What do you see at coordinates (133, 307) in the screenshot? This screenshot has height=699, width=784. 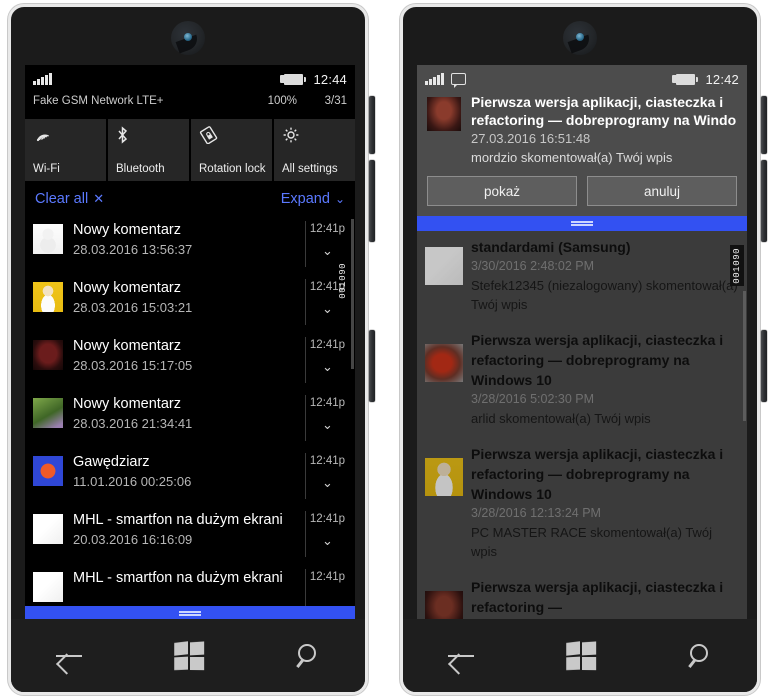 I see `notification-subtitle: 28.03.2016 15:03:21` at bounding box center [133, 307].